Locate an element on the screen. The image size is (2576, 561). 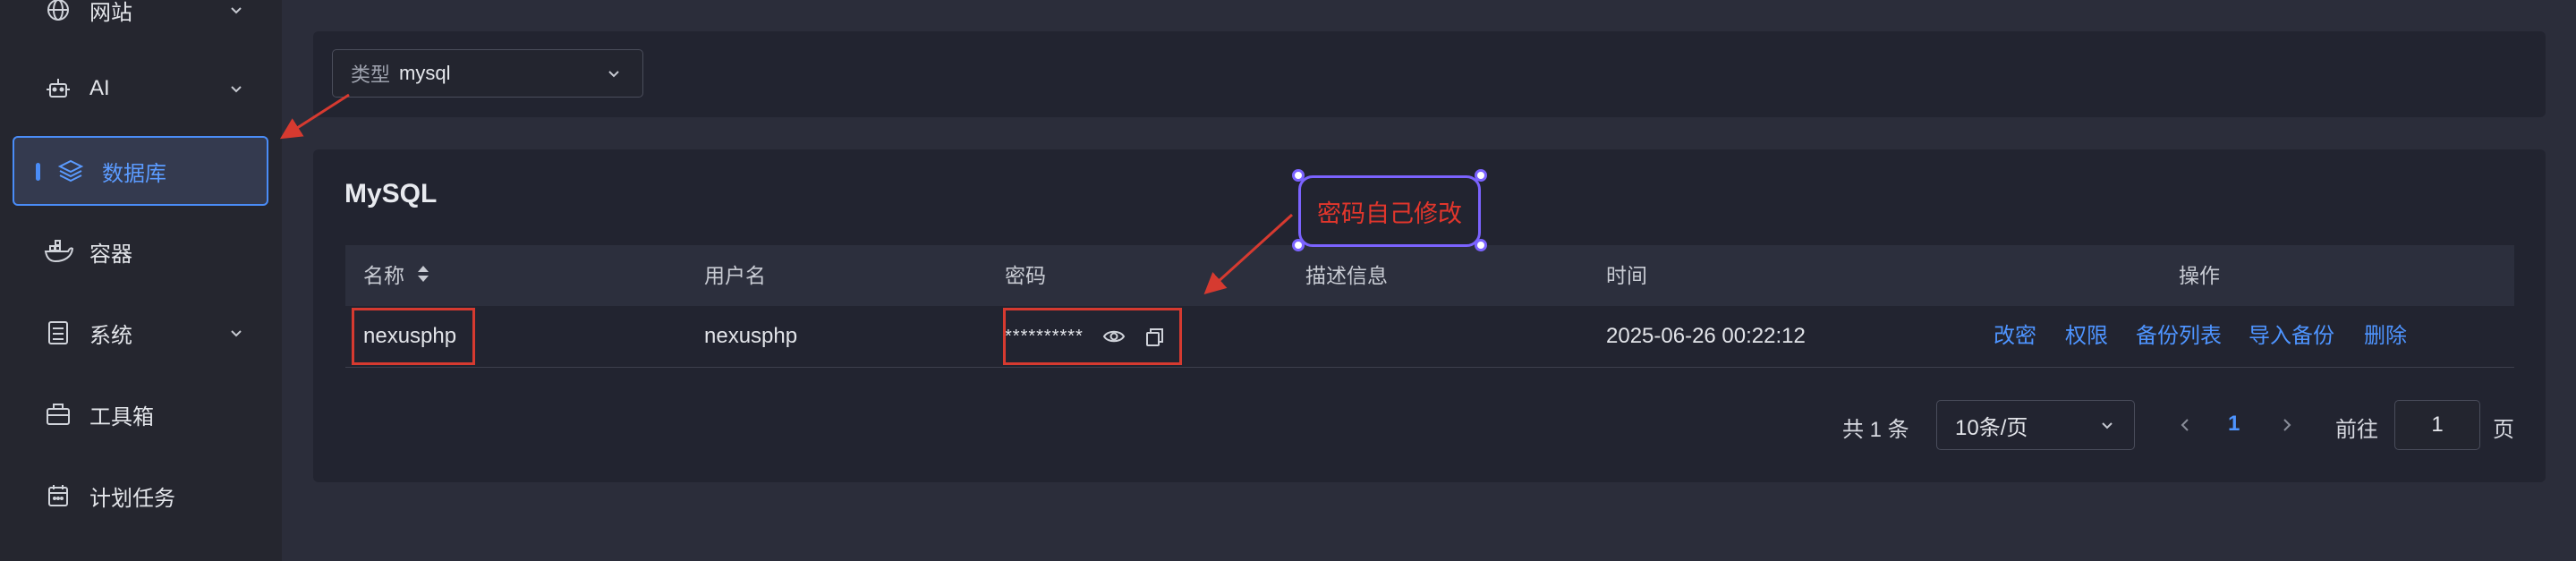
annotation-arrows is located at coordinates (786, 194).